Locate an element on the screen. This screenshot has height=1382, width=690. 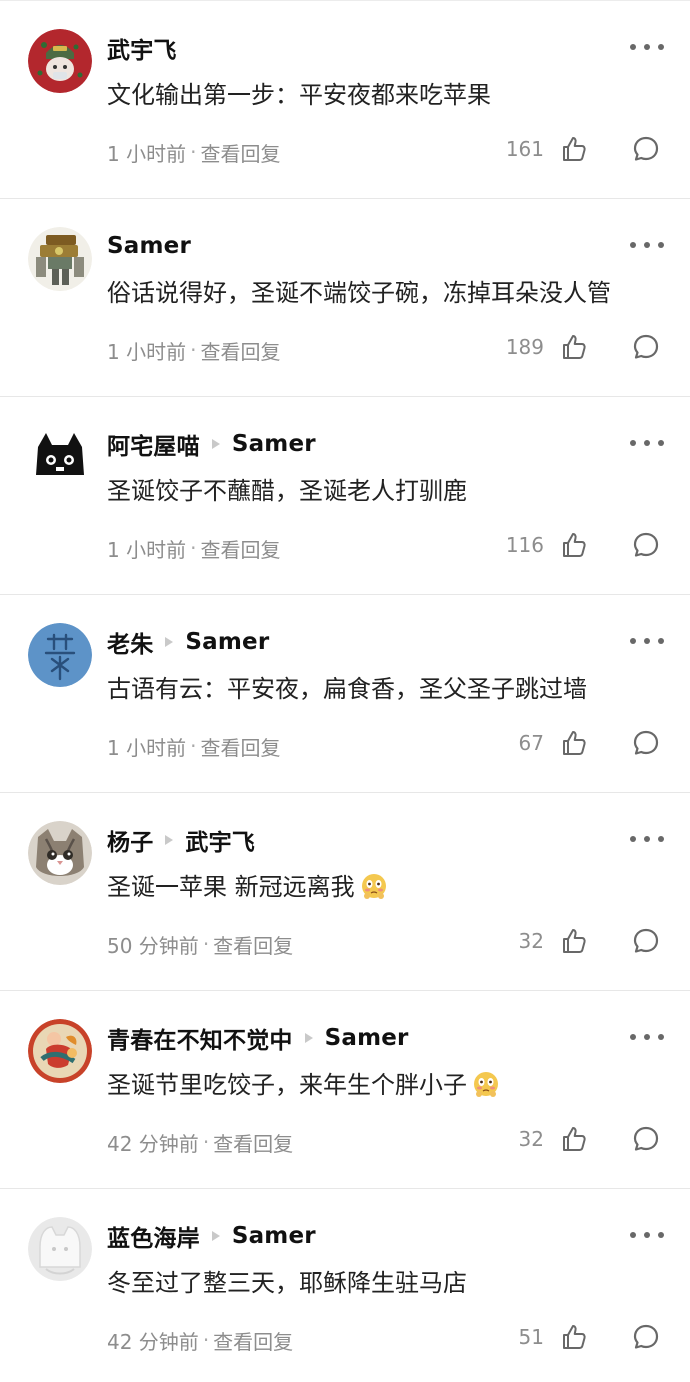
tabby-cat-avatar is located at coordinates (60, 853).